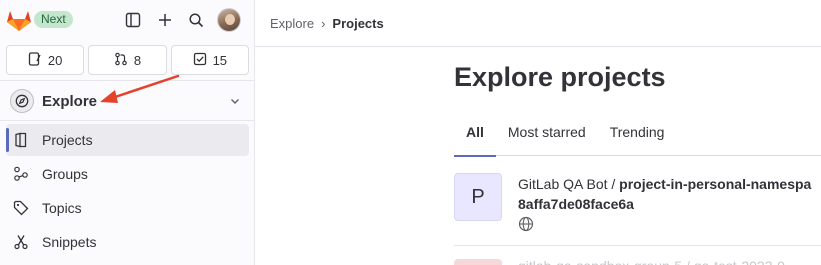 This screenshot has width=821, height=265. What do you see at coordinates (478, 197) in the screenshot?
I see `project-avatar: P` at bounding box center [478, 197].